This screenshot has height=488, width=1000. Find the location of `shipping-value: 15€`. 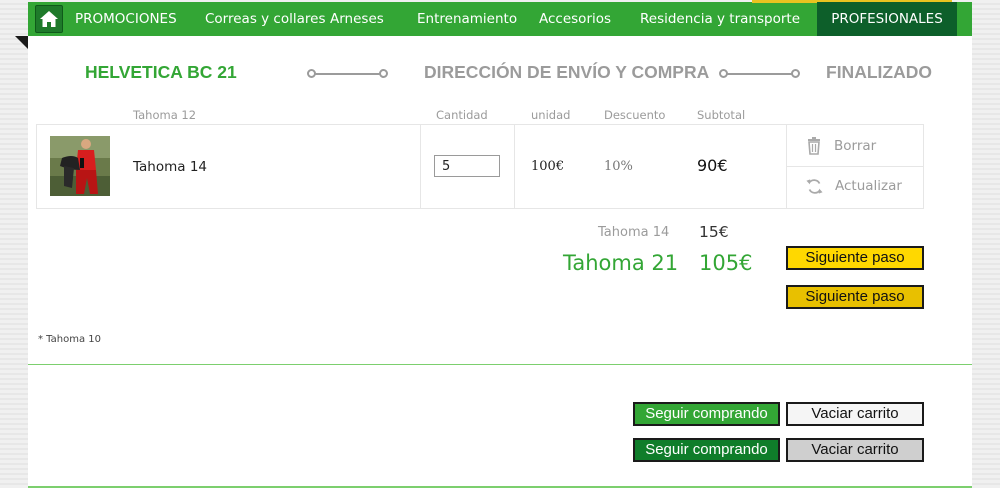

shipping-value: 15€ is located at coordinates (714, 232).